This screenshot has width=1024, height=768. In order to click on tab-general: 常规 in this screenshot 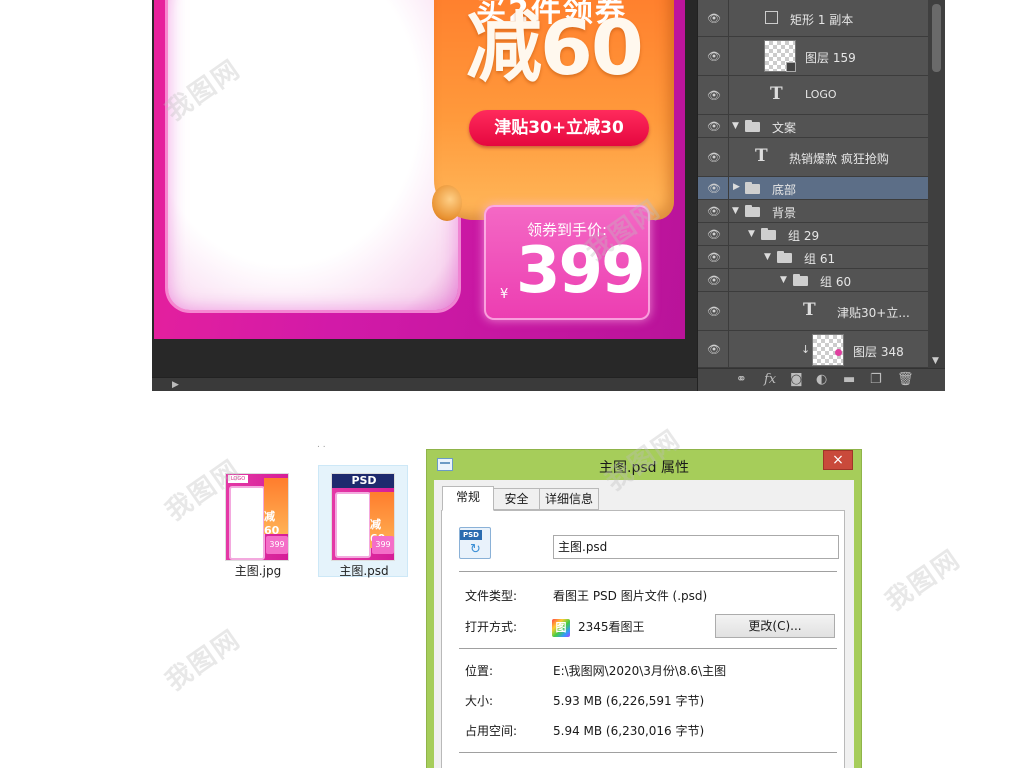, I will do `click(468, 498)`.